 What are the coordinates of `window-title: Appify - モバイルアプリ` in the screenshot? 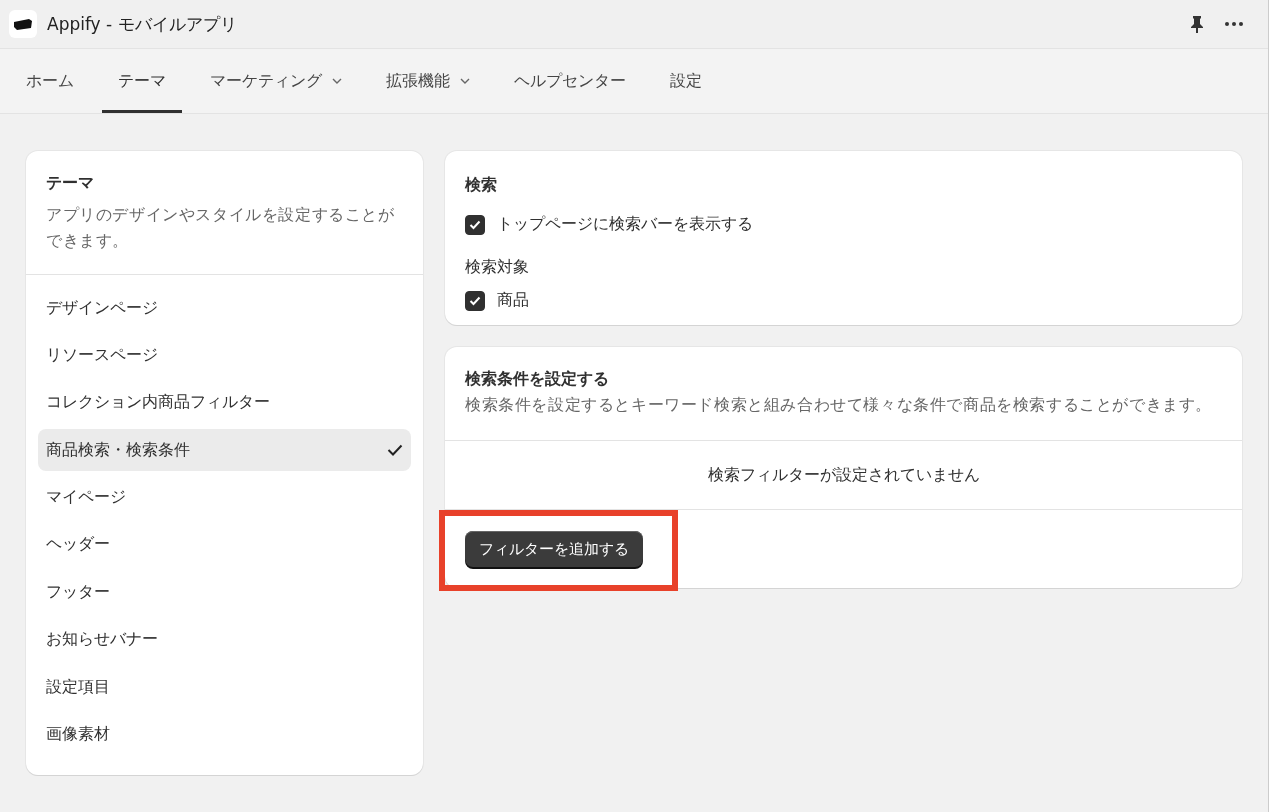 It's located at (142, 24).